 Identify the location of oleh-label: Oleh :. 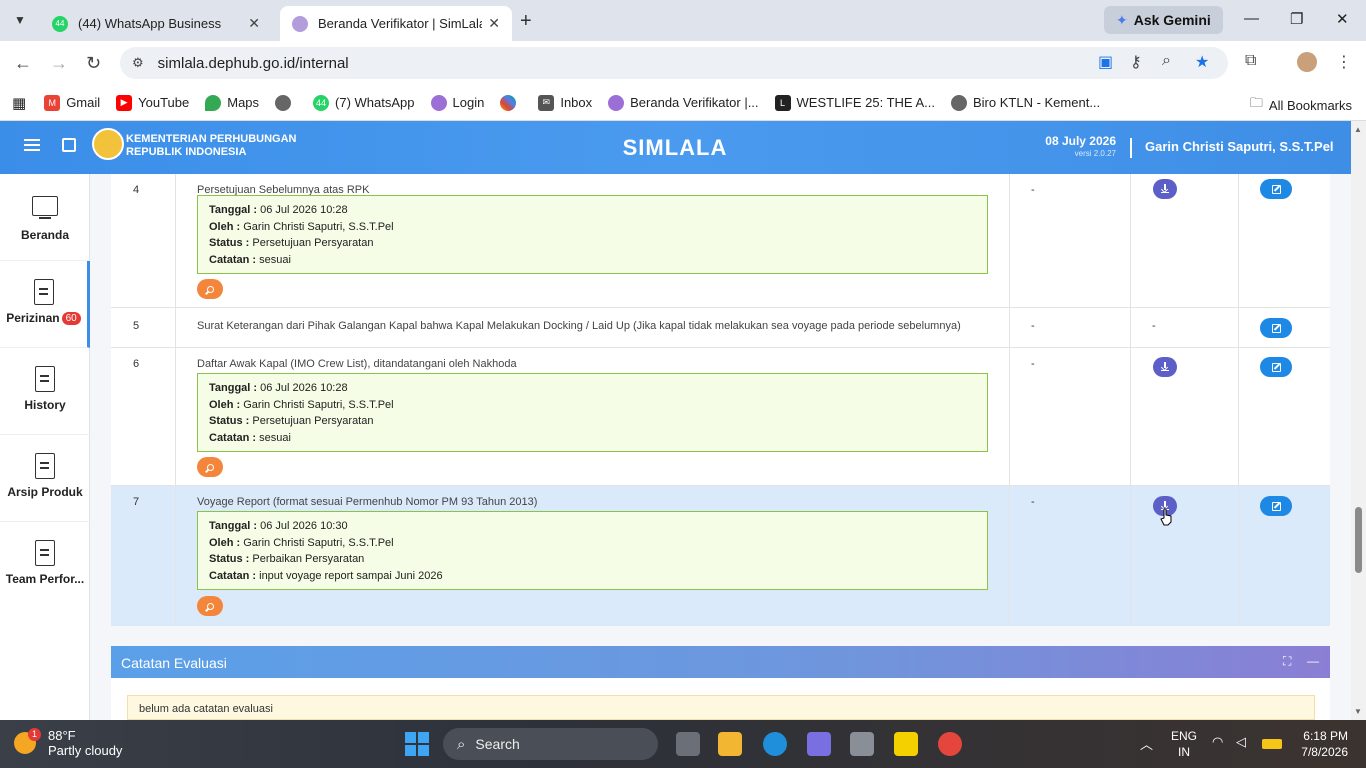
(225, 542).